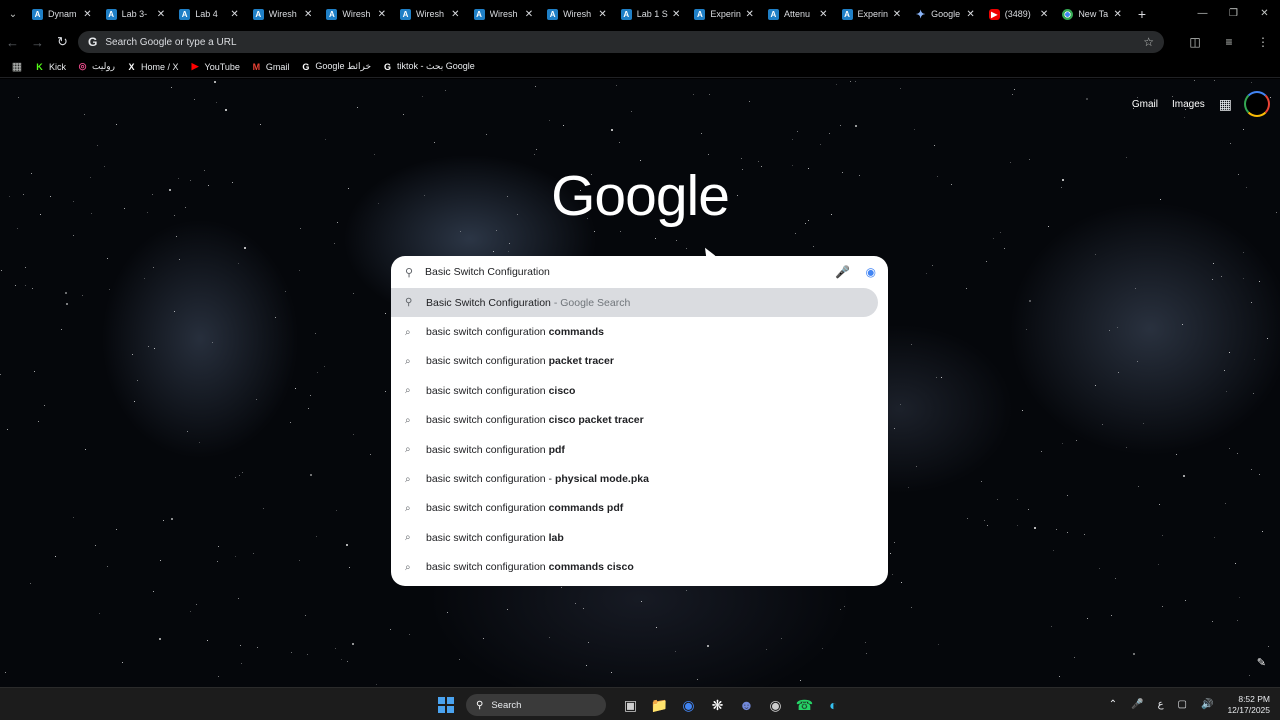 This screenshot has height=720, width=1280. I want to click on chevron-up-icon: ⌃, so click(1113, 704).